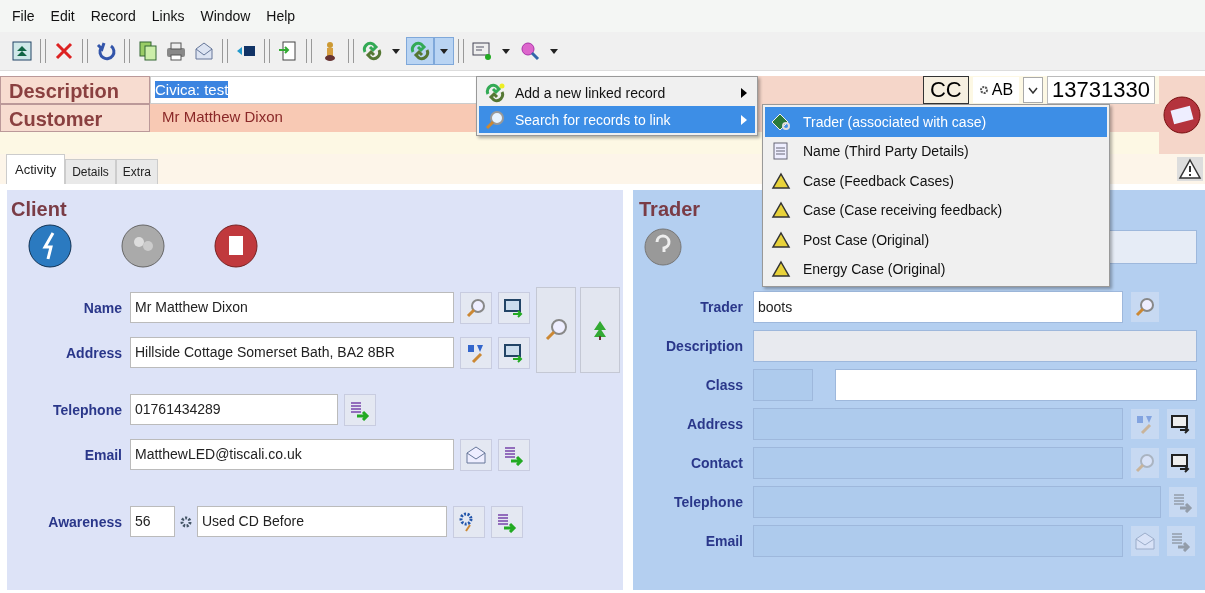 Image resolution: width=1205 pixels, height=593 pixels. What do you see at coordinates (936, 240) in the screenshot?
I see `menu-item: Post Case (Original)` at bounding box center [936, 240].